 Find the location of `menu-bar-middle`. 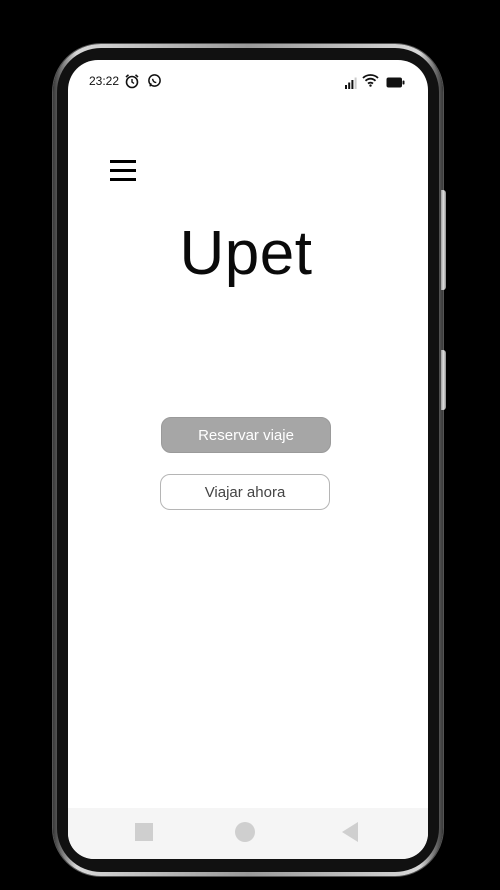

menu-bar-middle is located at coordinates (123, 170).